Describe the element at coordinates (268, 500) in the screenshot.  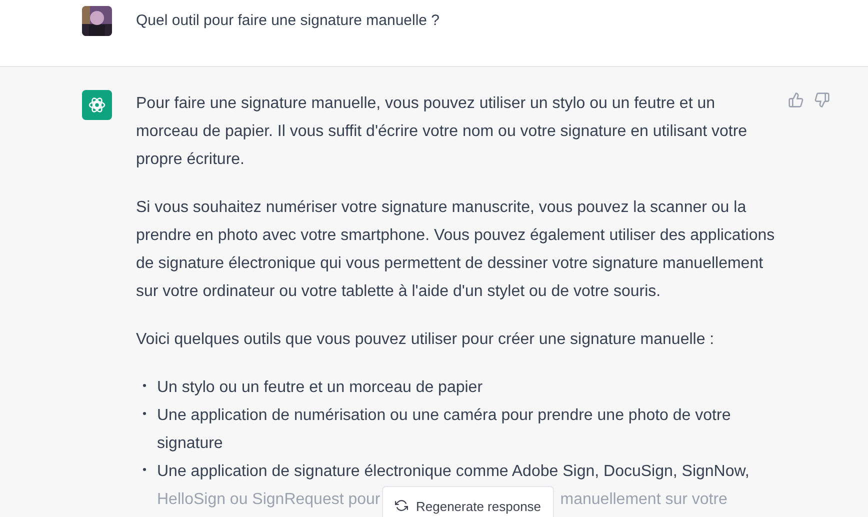
I see `list-item-text: HelloSign ou SignRequest pour` at that location.